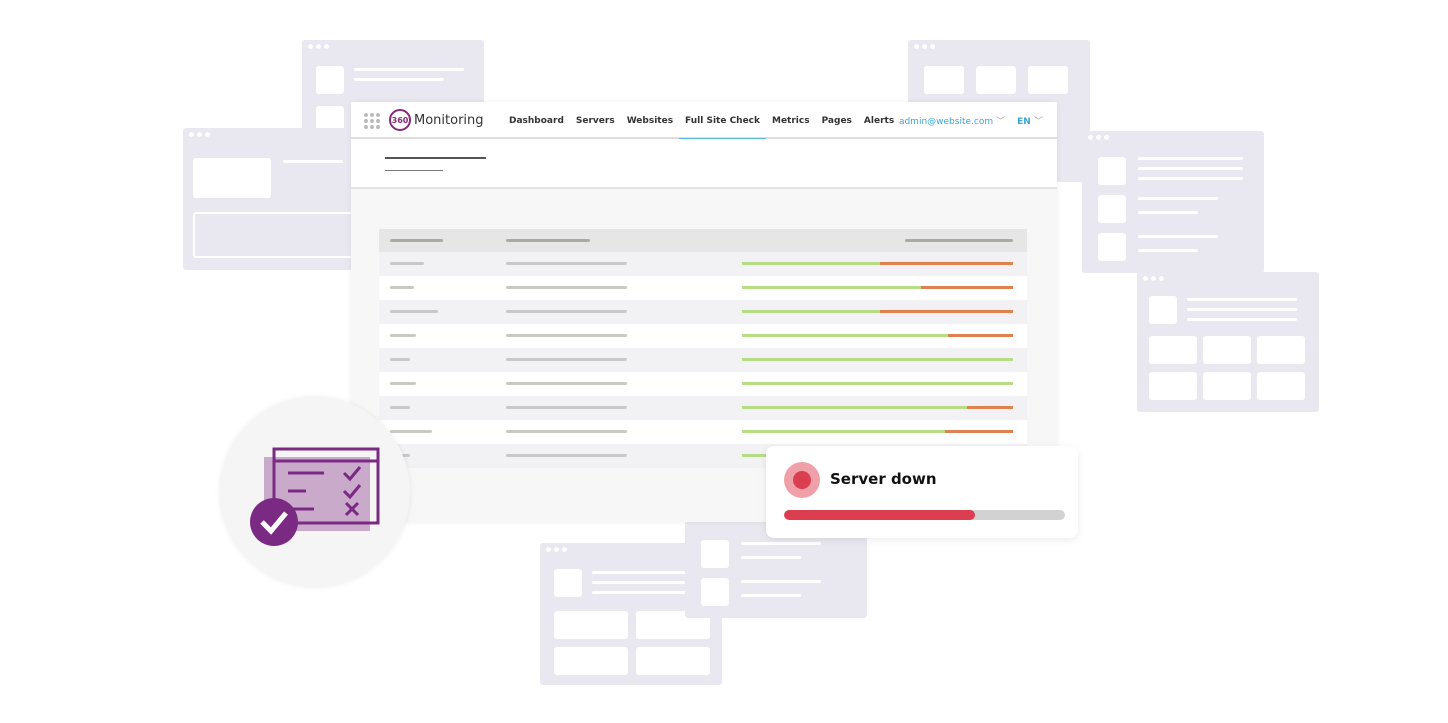 Image resolution: width=1448 pixels, height=723 pixels. What do you see at coordinates (1024, 122) in the screenshot?
I see `language-label: EN` at bounding box center [1024, 122].